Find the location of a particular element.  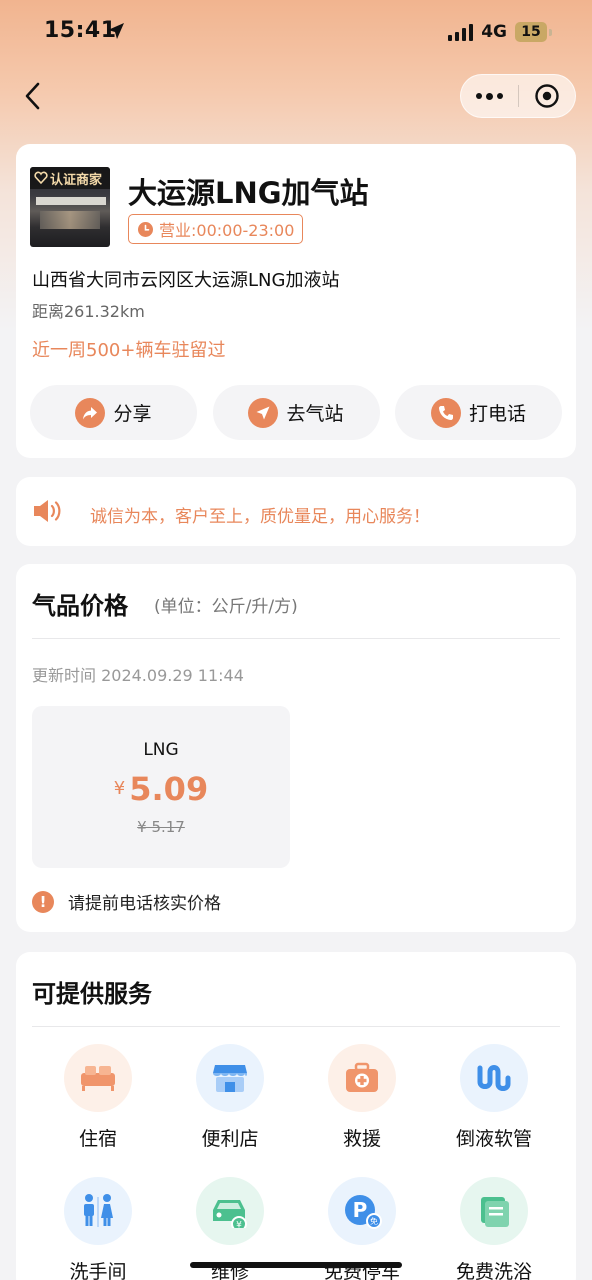

call-button: 打电话 is located at coordinates (478, 412).